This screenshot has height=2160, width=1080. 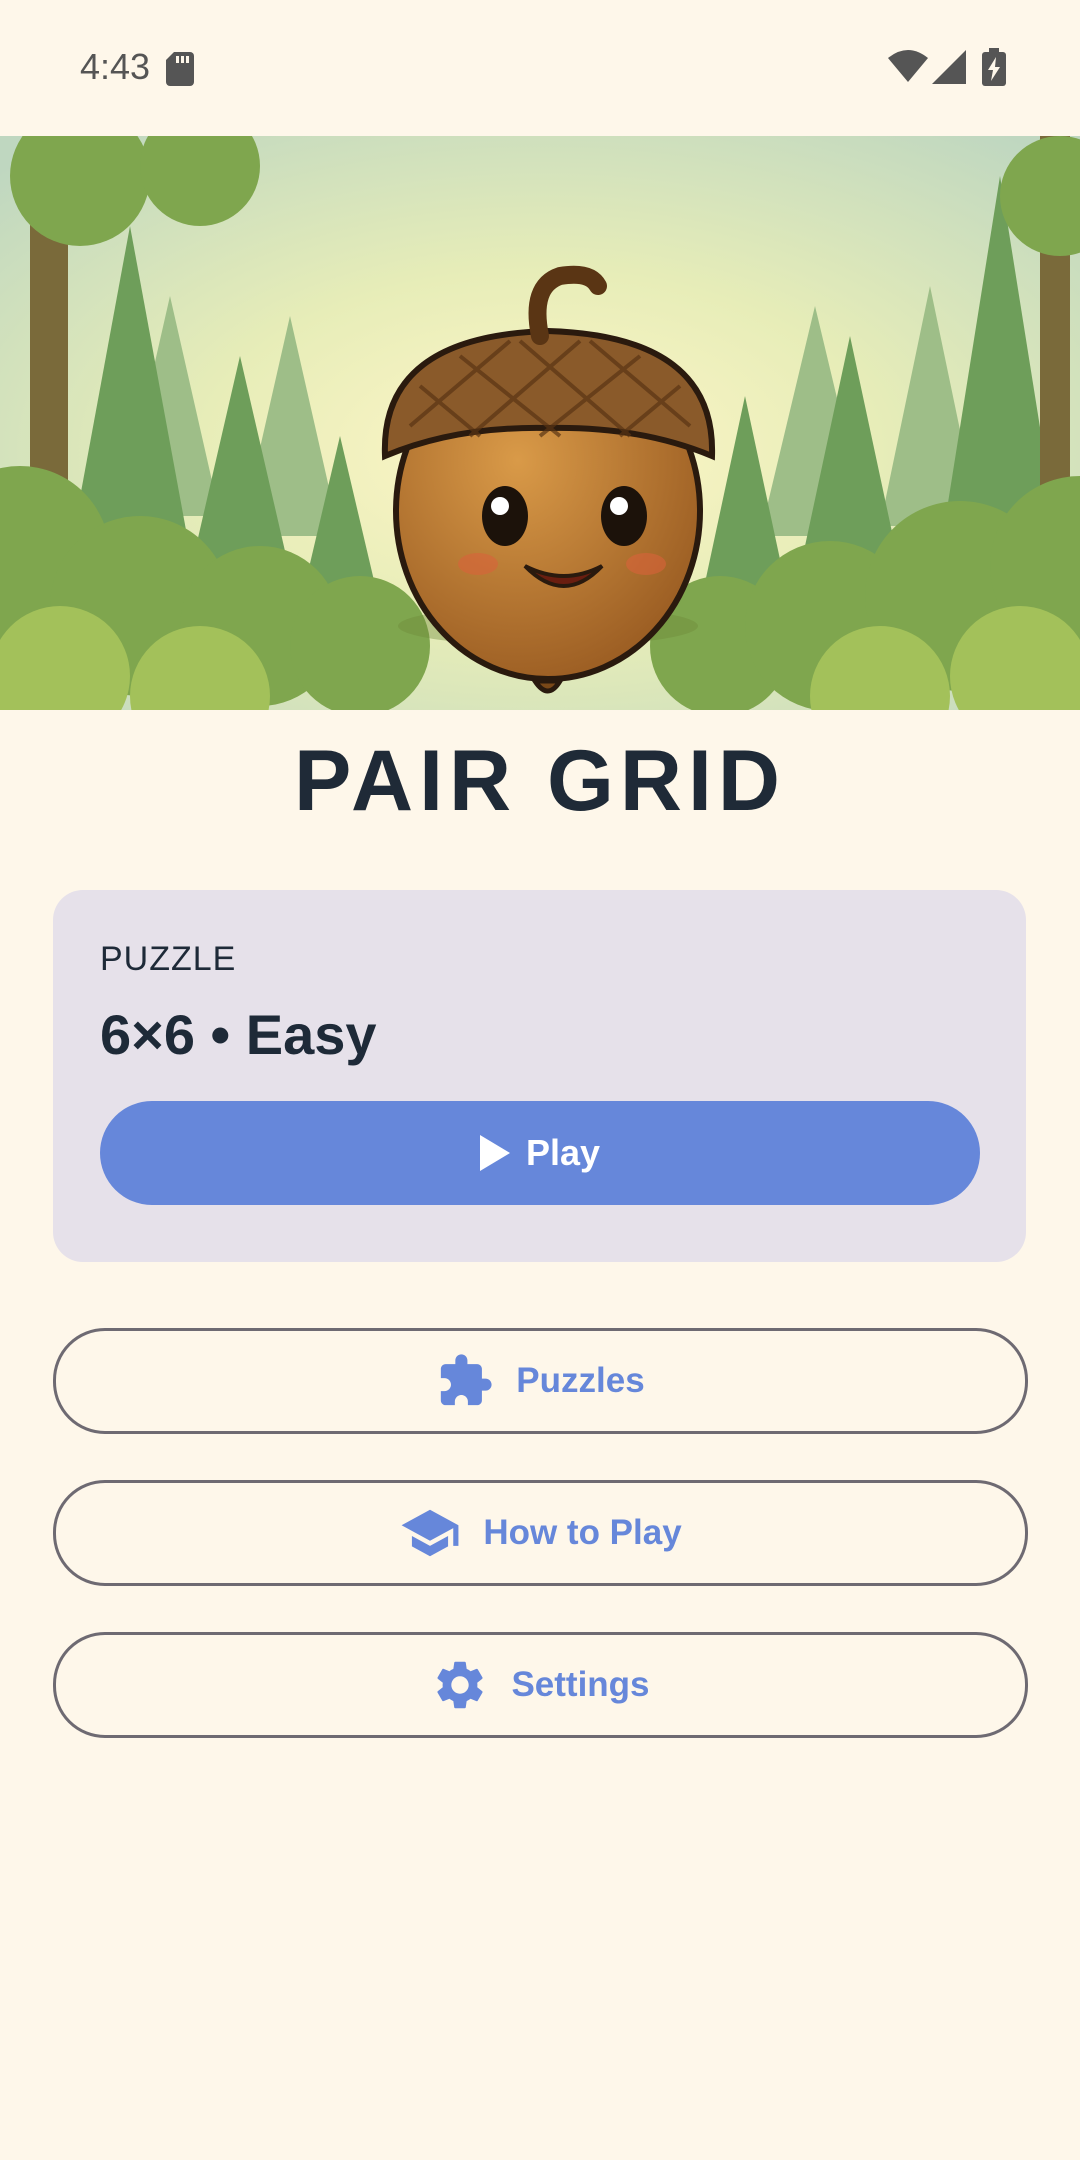 I want to click on gear-icon, so click(x=460, y=1685).